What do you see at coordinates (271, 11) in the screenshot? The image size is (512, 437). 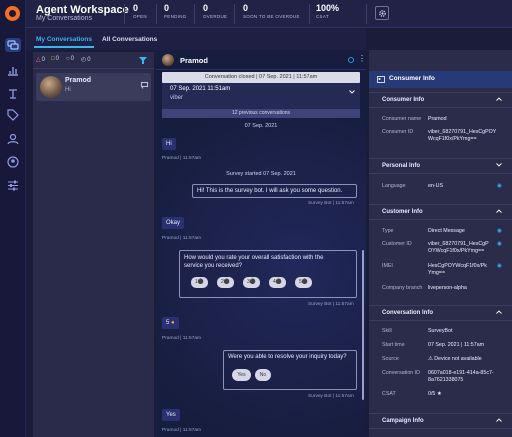 I see `stat-soon-overdue: 0 SOON TO BE OVERDUE` at bounding box center [271, 11].